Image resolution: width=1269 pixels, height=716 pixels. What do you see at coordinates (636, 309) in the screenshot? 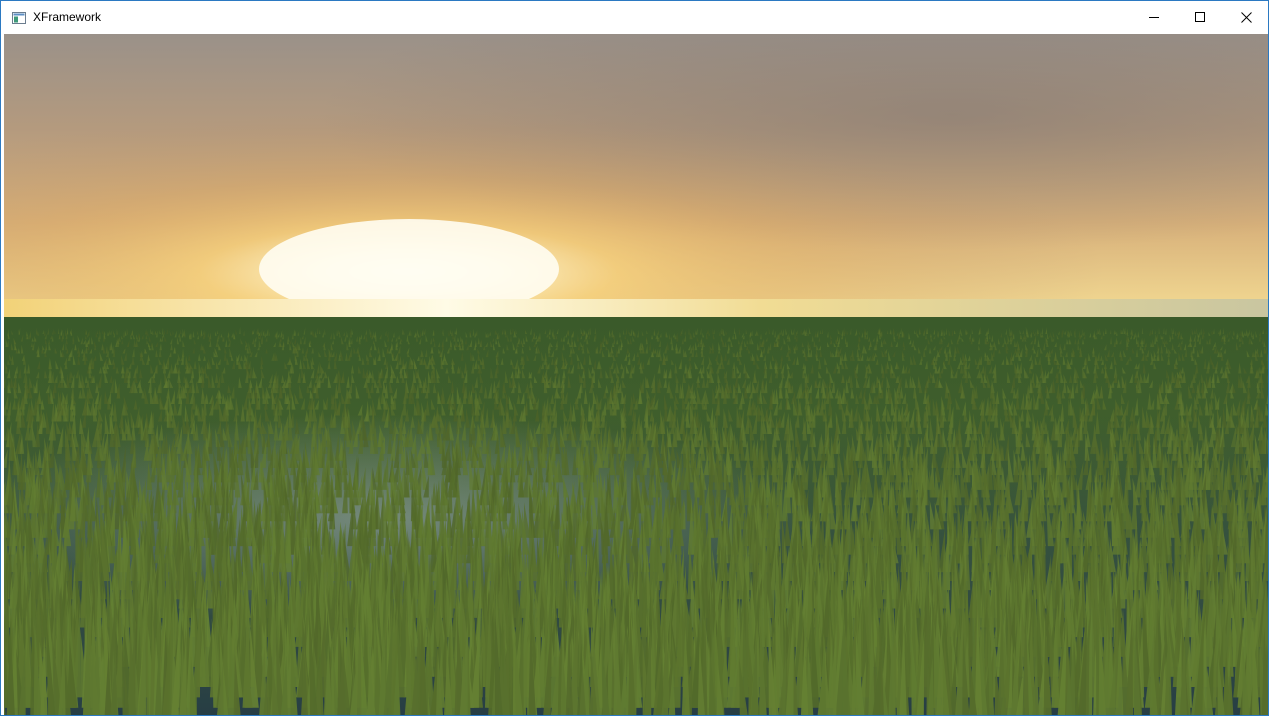
I see `horizon-band` at bounding box center [636, 309].